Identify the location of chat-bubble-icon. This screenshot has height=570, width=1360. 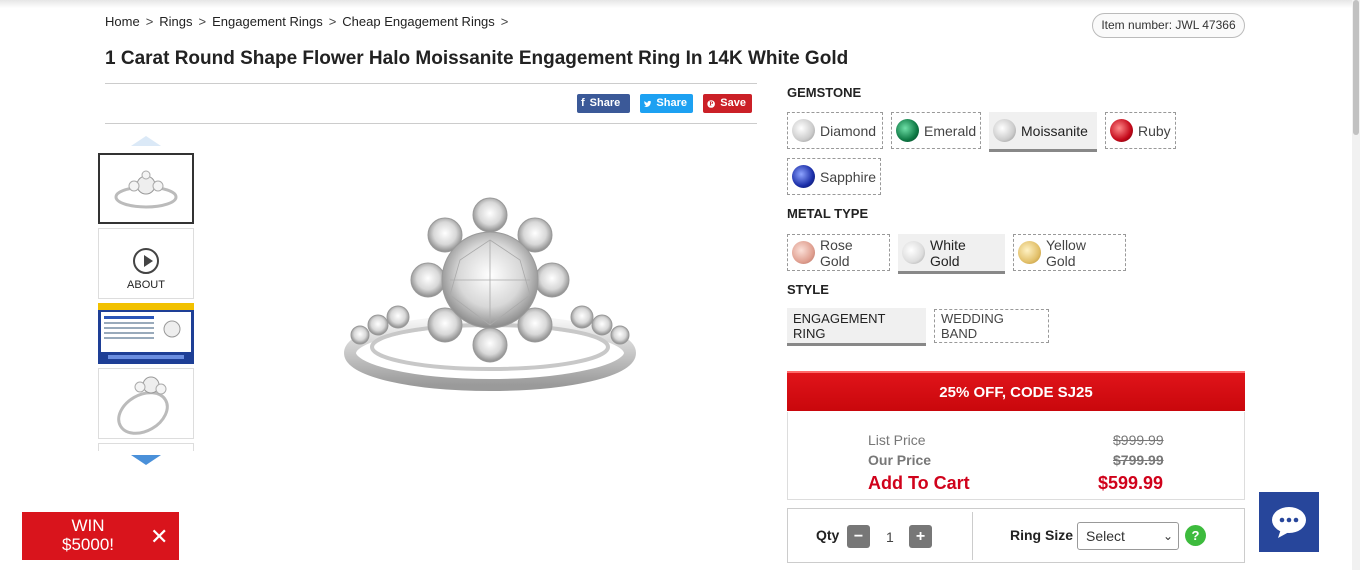
(1289, 522).